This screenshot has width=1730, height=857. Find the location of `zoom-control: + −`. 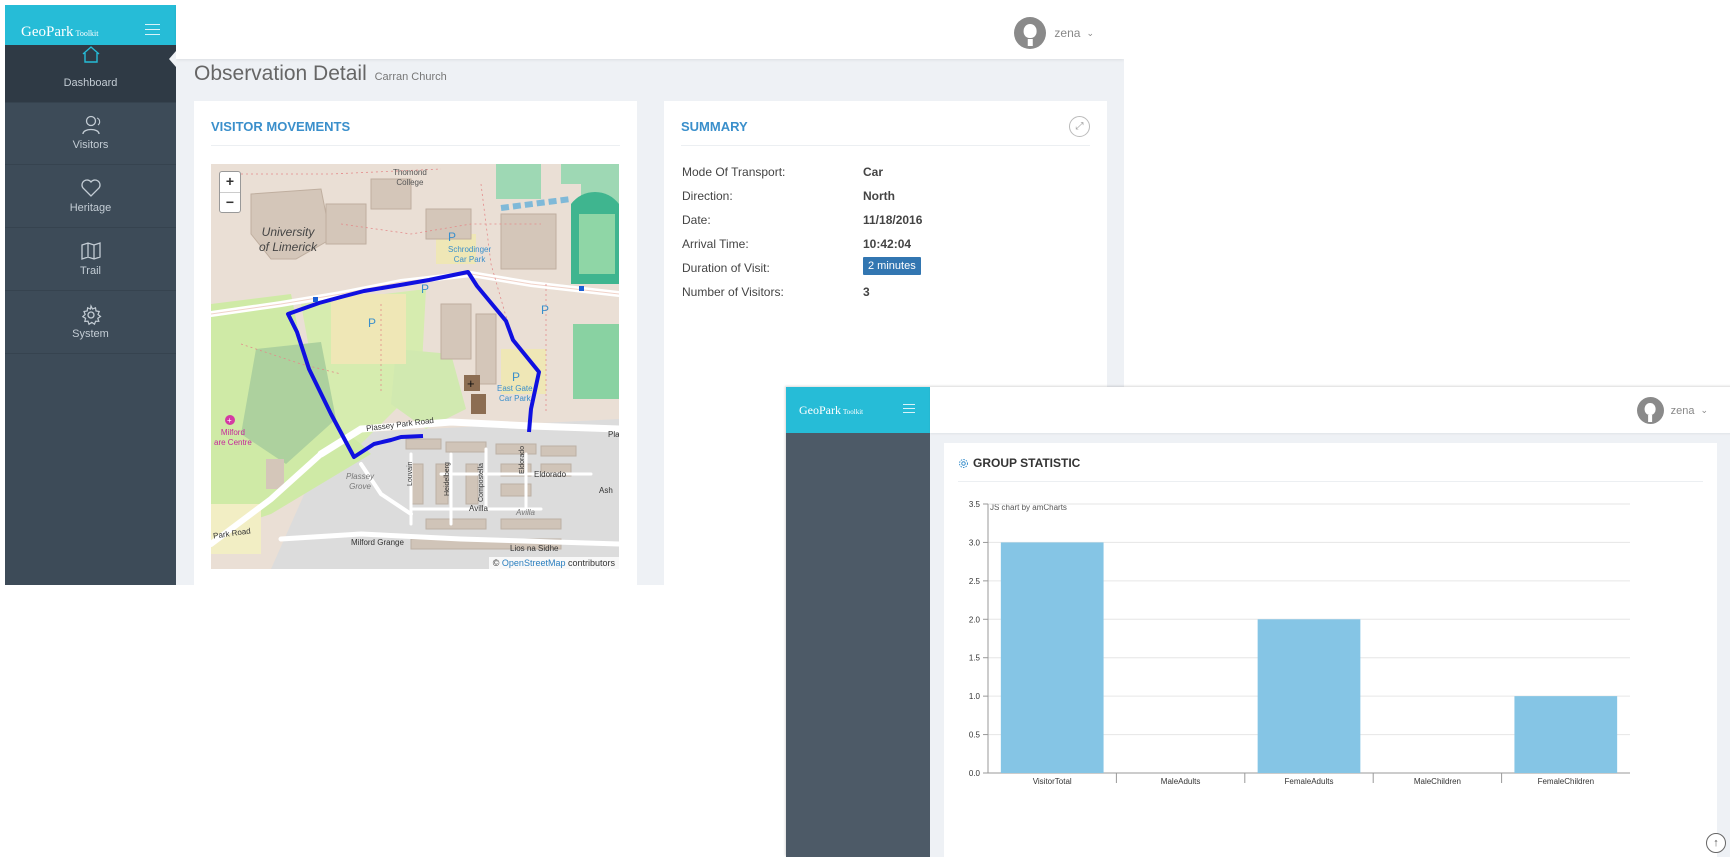

zoom-control: + − is located at coordinates (230, 192).